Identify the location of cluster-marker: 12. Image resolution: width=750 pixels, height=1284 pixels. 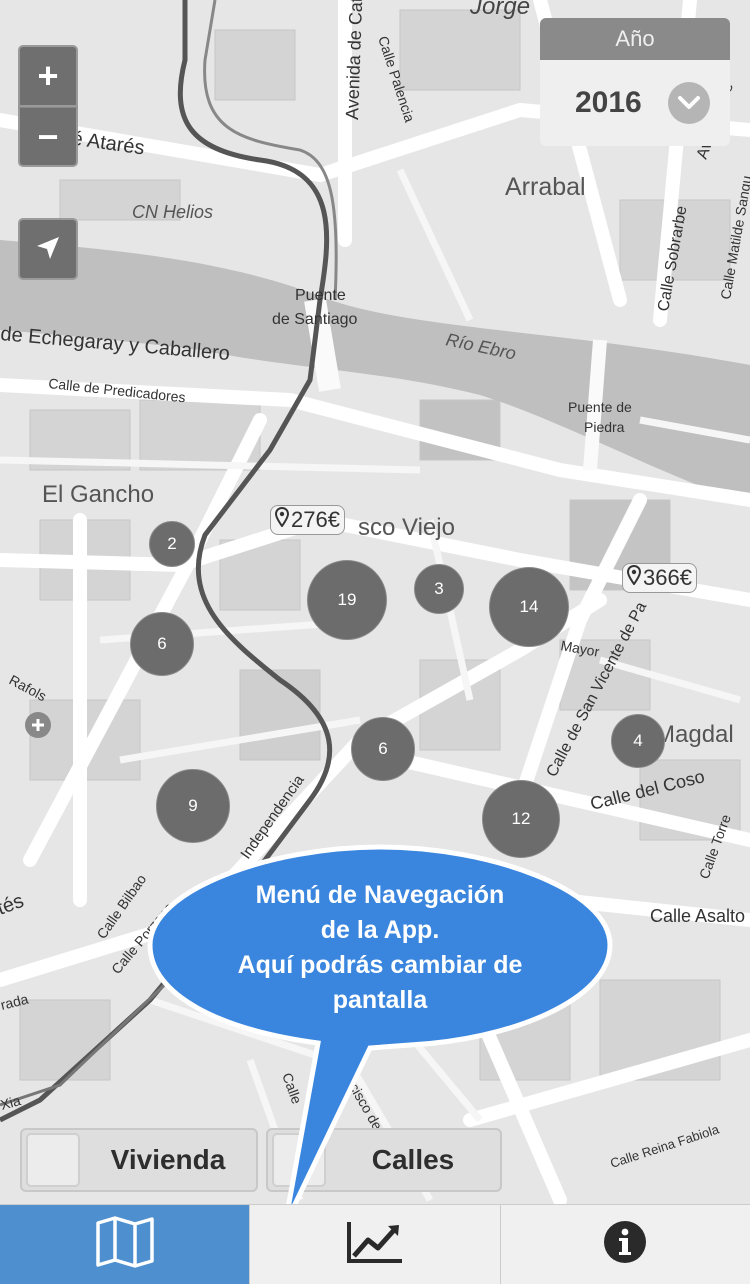
(521, 819).